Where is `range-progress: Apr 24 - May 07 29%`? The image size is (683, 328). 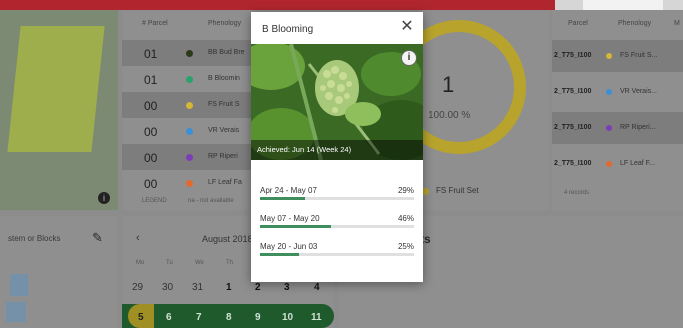
range-progress: Apr 24 - May 07 29% is located at coordinates (337, 196).